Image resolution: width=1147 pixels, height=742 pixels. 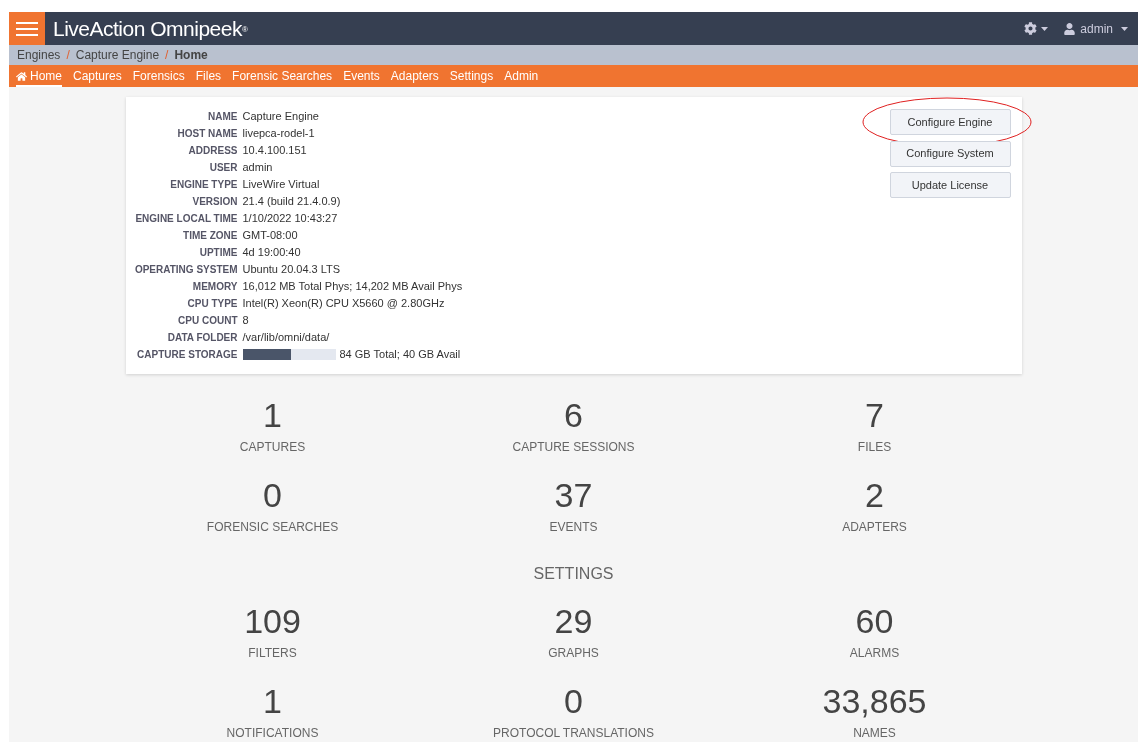 I want to click on stat-label: CAPTURES, so click(x=272, y=447).